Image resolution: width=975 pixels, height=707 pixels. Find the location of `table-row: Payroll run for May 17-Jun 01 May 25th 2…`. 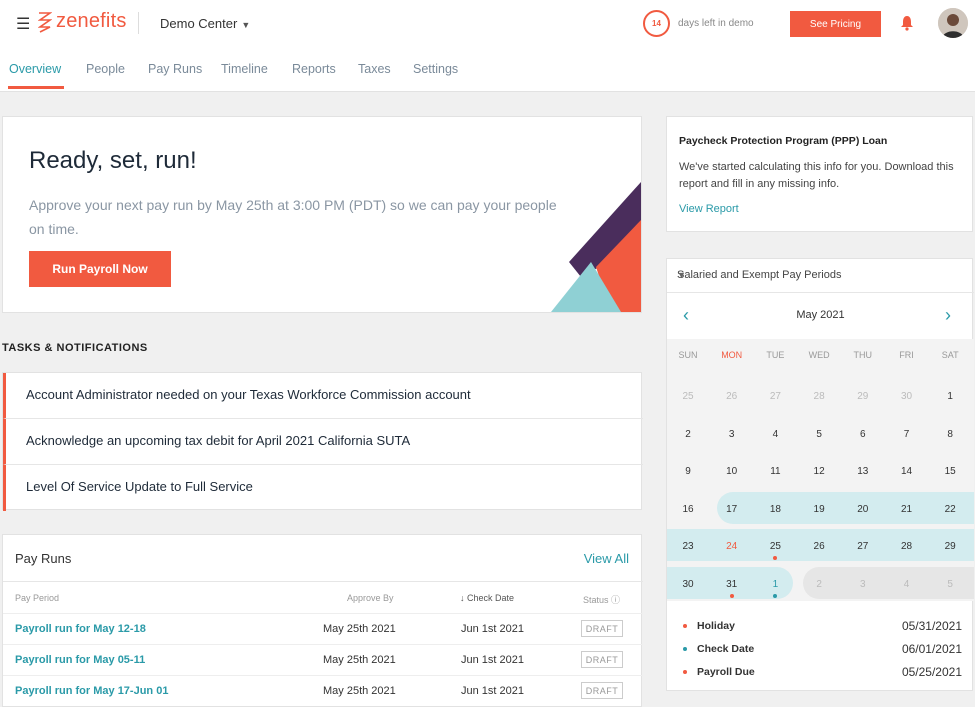

table-row: Payroll run for May 17-Jun 01 May 25th 2… is located at coordinates (323, 690).